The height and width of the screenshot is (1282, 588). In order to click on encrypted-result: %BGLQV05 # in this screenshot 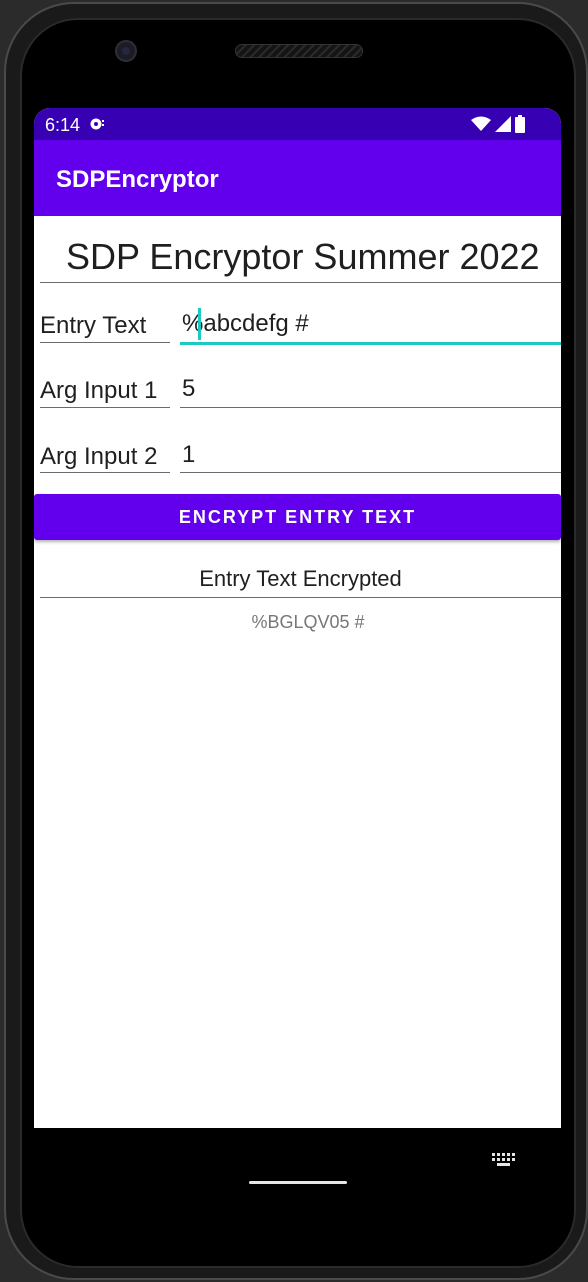, I will do `click(308, 622)`.